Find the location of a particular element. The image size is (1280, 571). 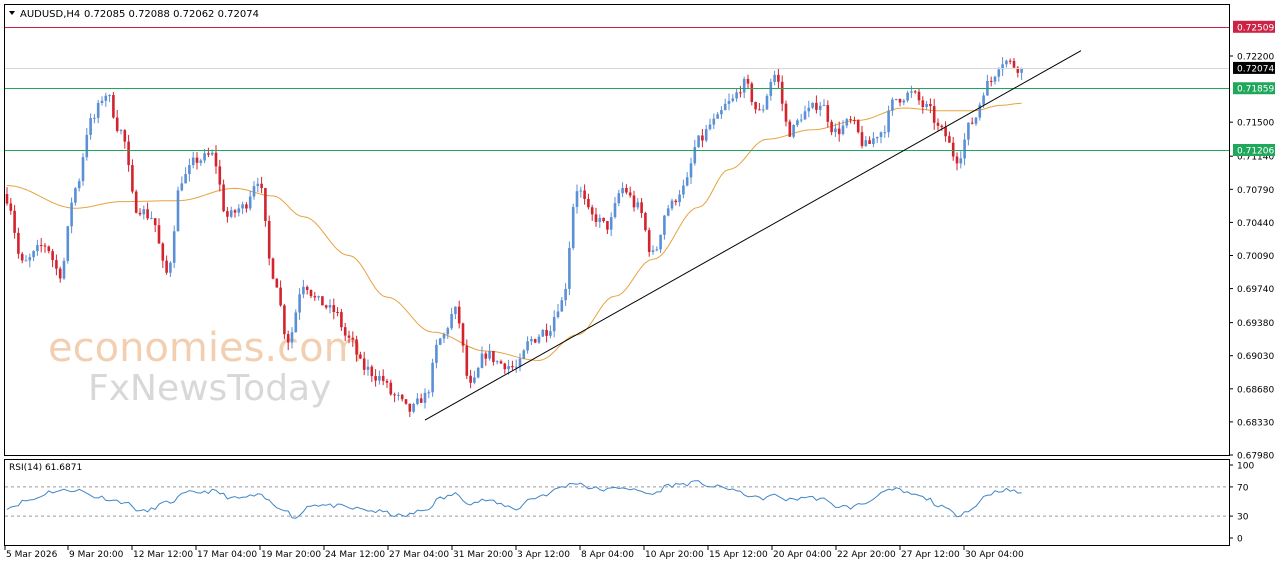

price-level-label: 0.71859 is located at coordinates (1255, 90).